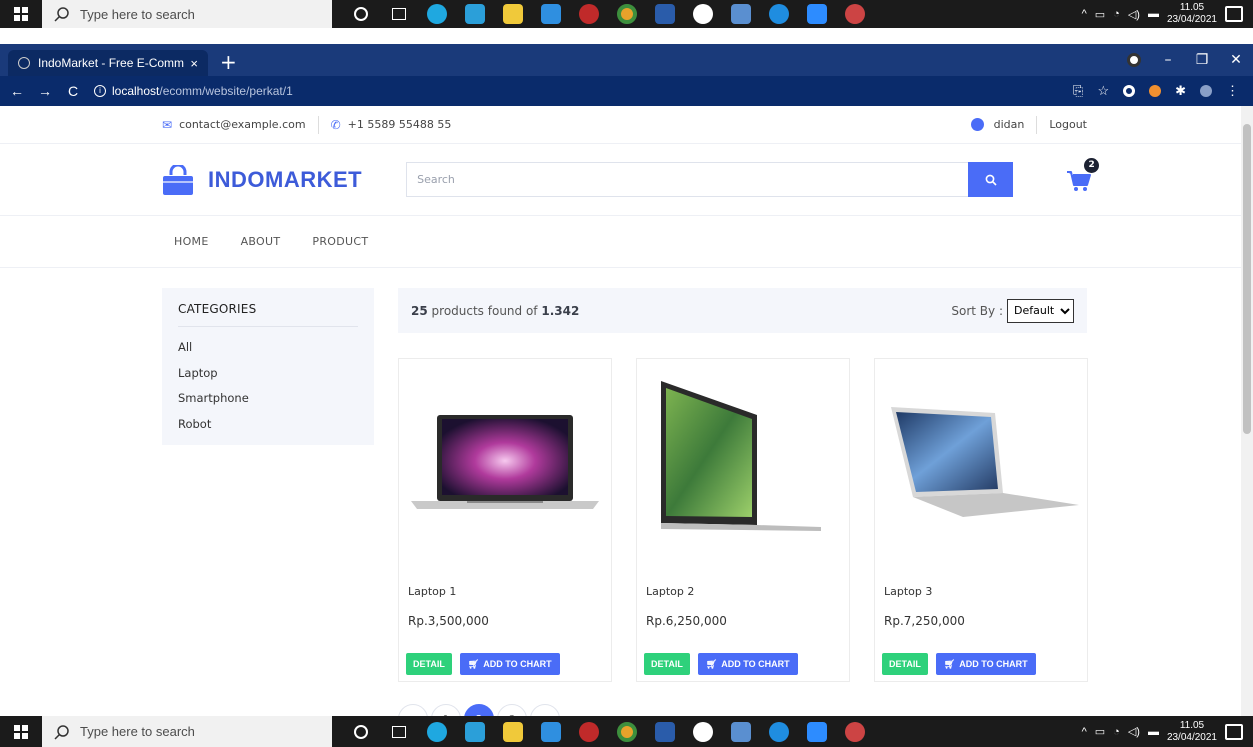  What do you see at coordinates (1155, 91) in the screenshot?
I see `extension-orange-icon` at bounding box center [1155, 91].